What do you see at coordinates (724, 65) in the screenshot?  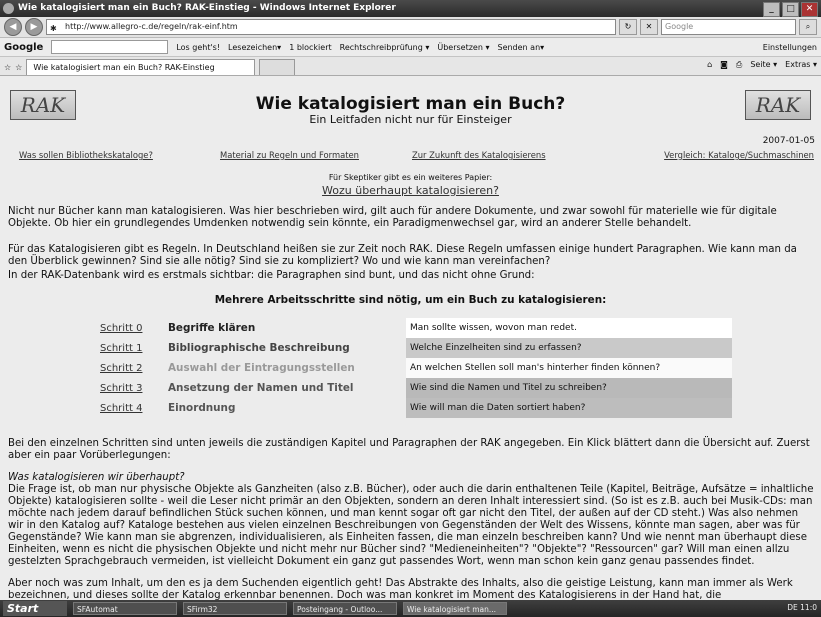 I see `feeds-icon: ◙` at bounding box center [724, 65].